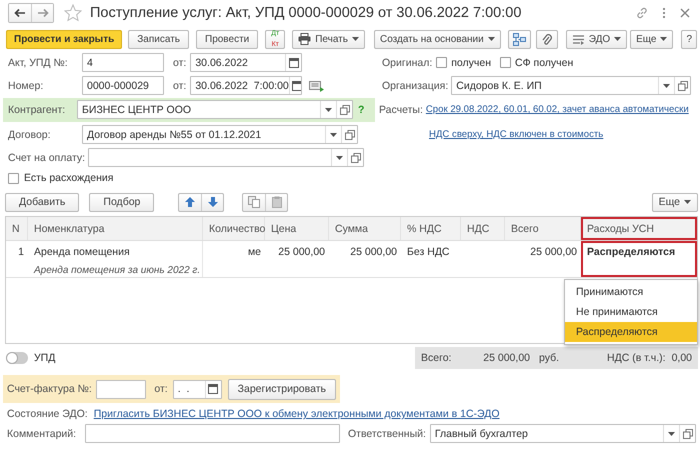 This screenshot has height=449, width=700. What do you see at coordinates (428, 252) in the screenshot?
I see `table-cell: Без НДС` at bounding box center [428, 252].